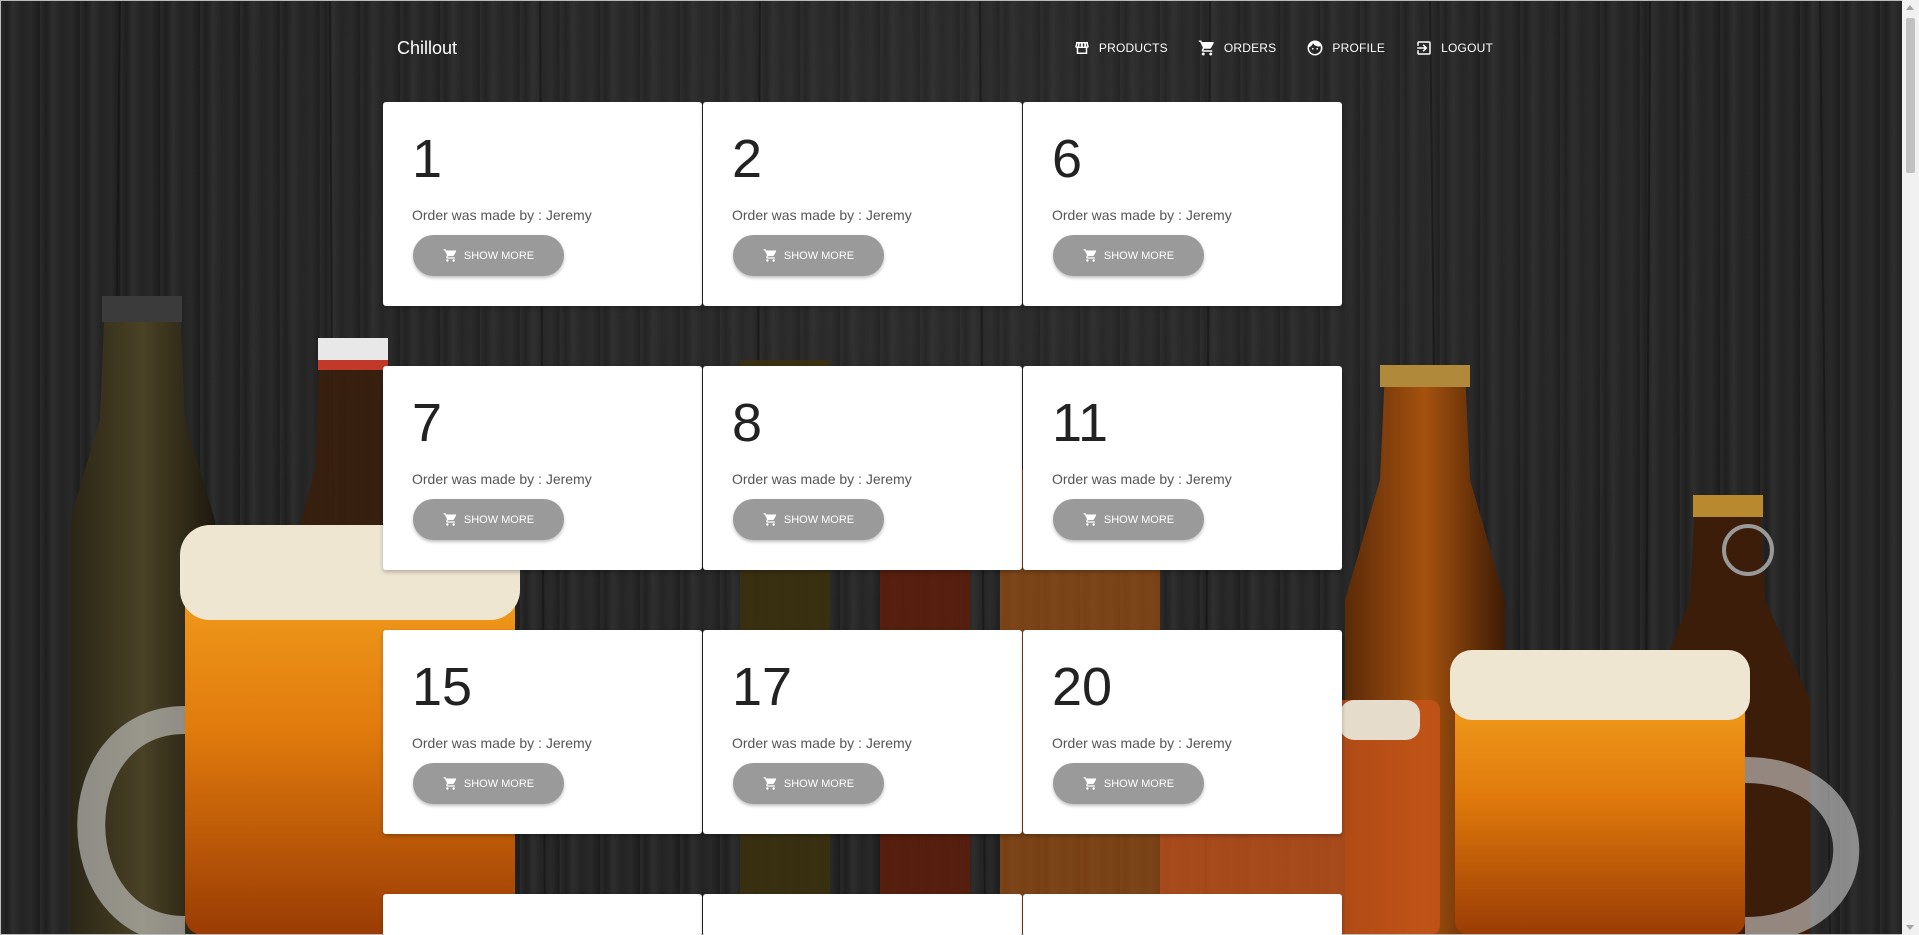  What do you see at coordinates (747, 423) in the screenshot?
I see `order-id: 8` at bounding box center [747, 423].